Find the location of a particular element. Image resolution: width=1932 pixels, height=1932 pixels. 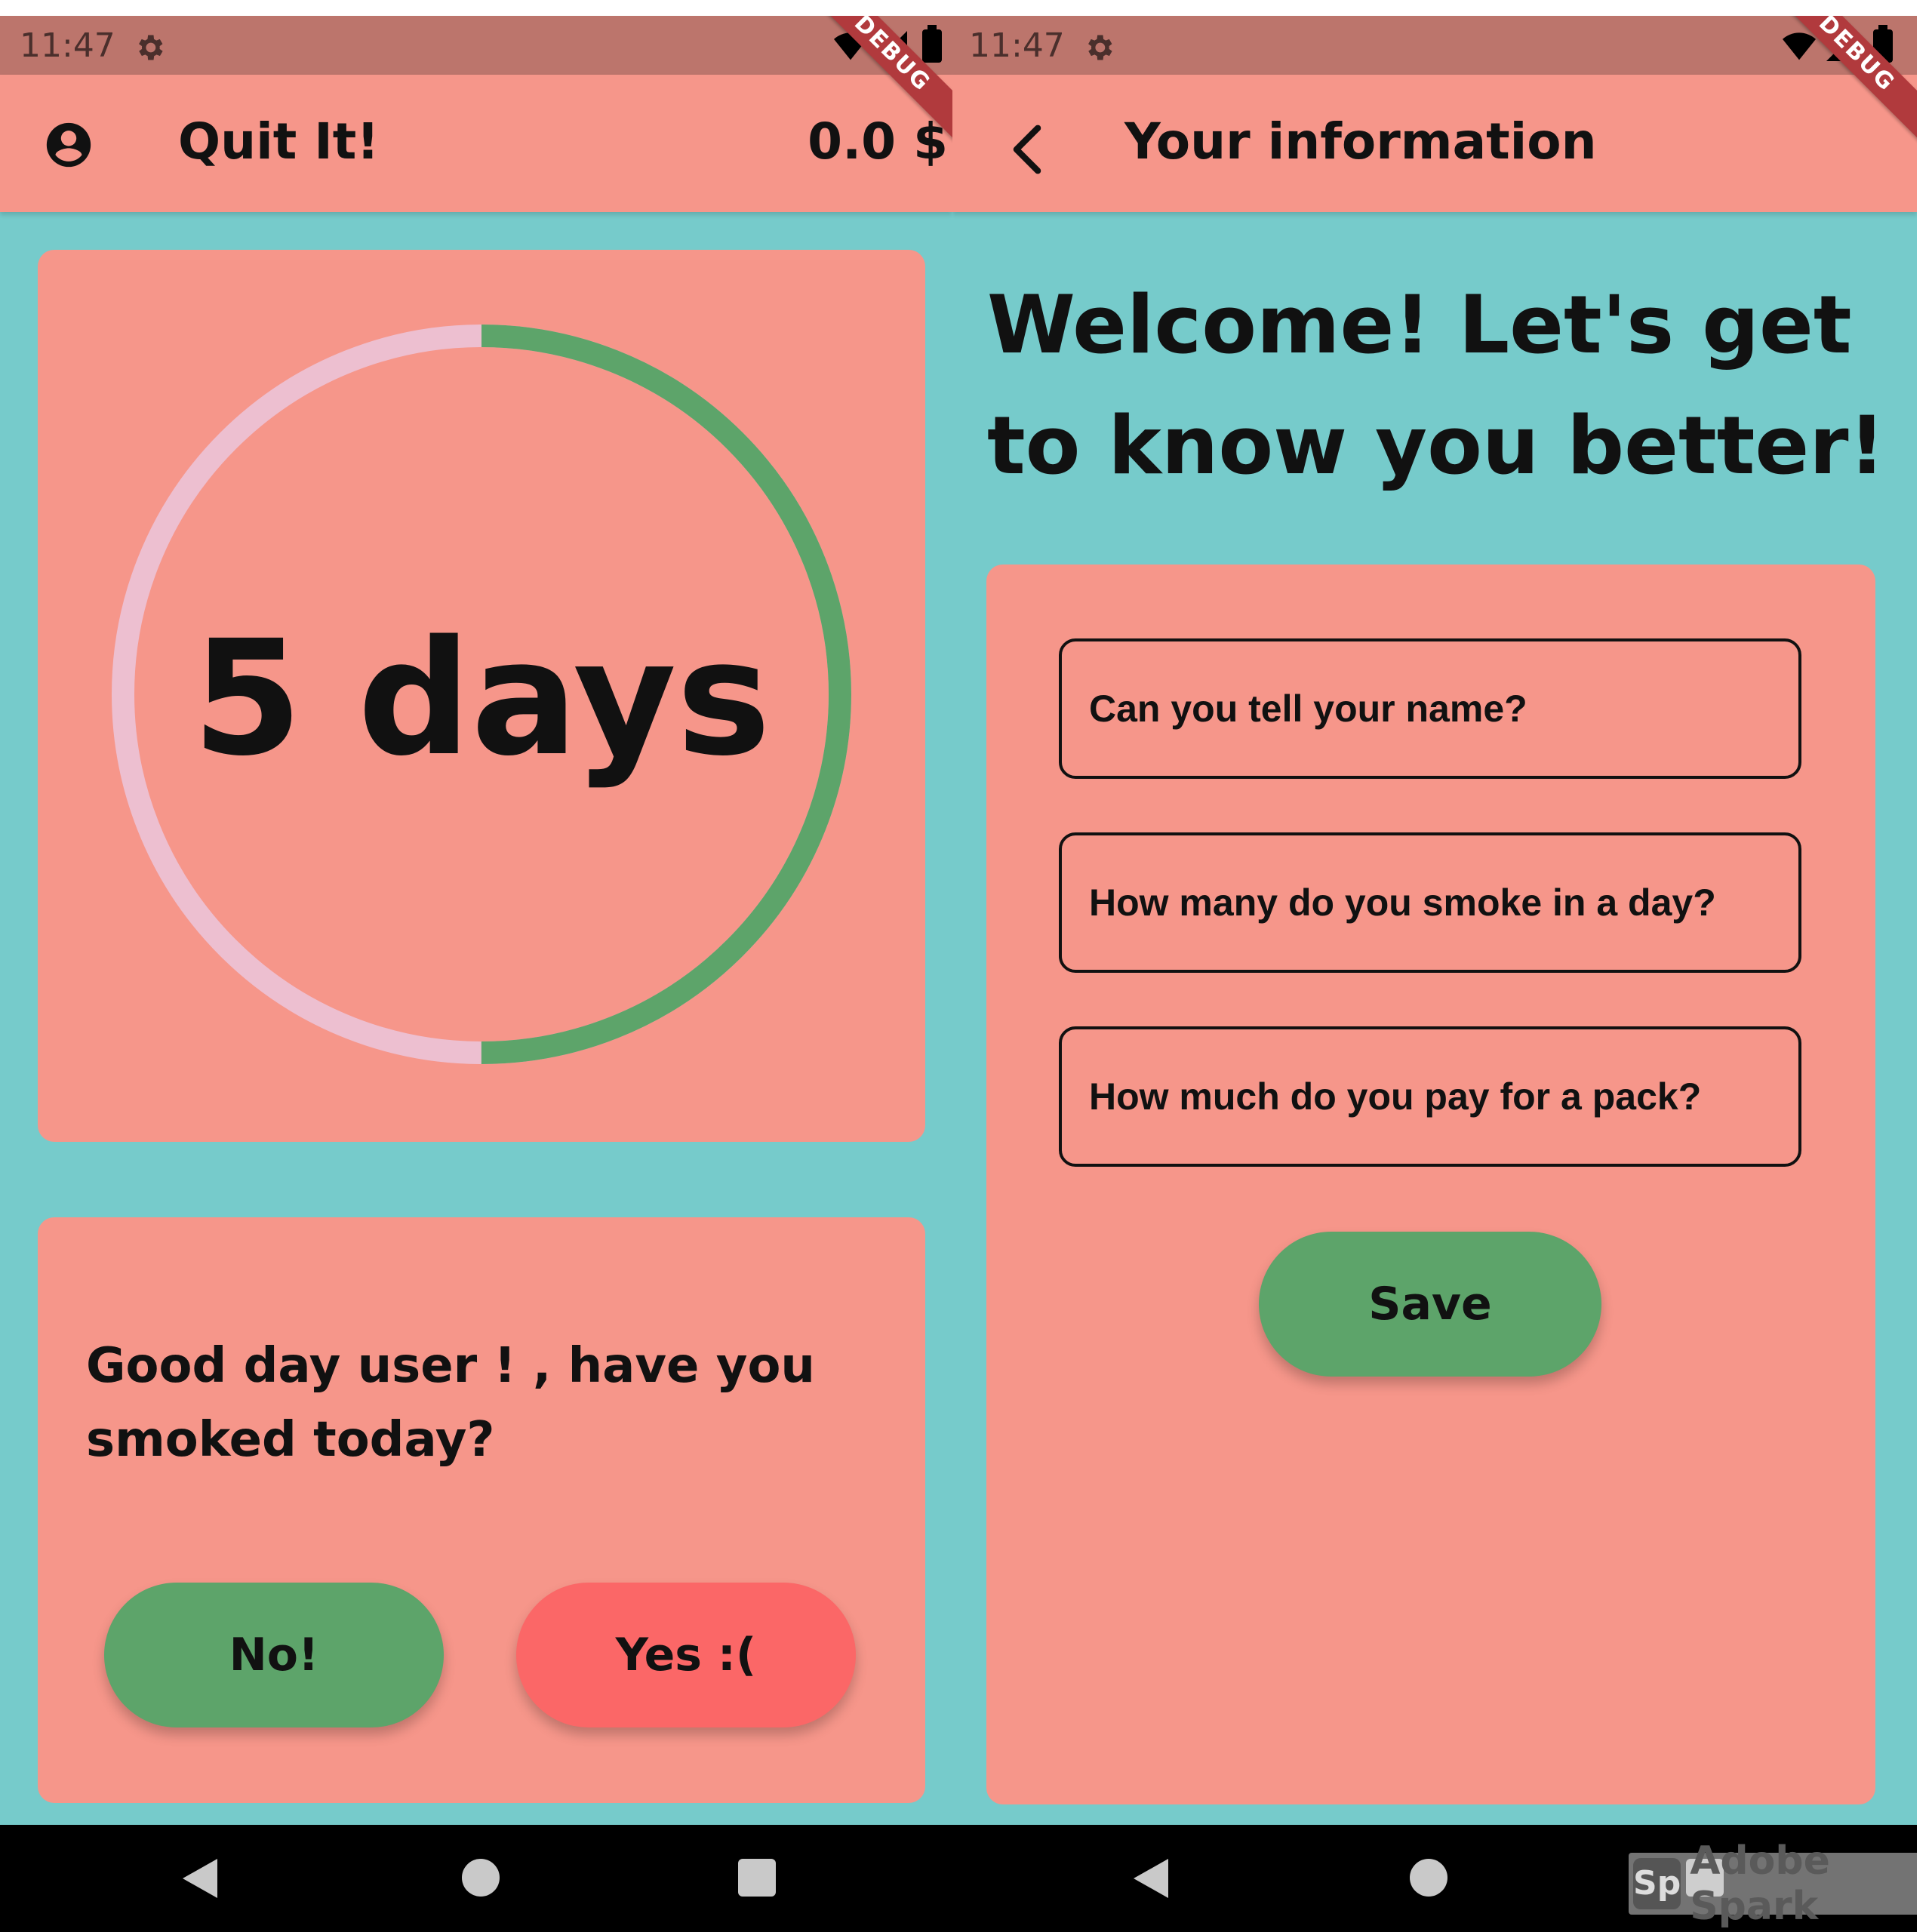

watermark: Sp Adobe Spark is located at coordinates (1780, 1883).